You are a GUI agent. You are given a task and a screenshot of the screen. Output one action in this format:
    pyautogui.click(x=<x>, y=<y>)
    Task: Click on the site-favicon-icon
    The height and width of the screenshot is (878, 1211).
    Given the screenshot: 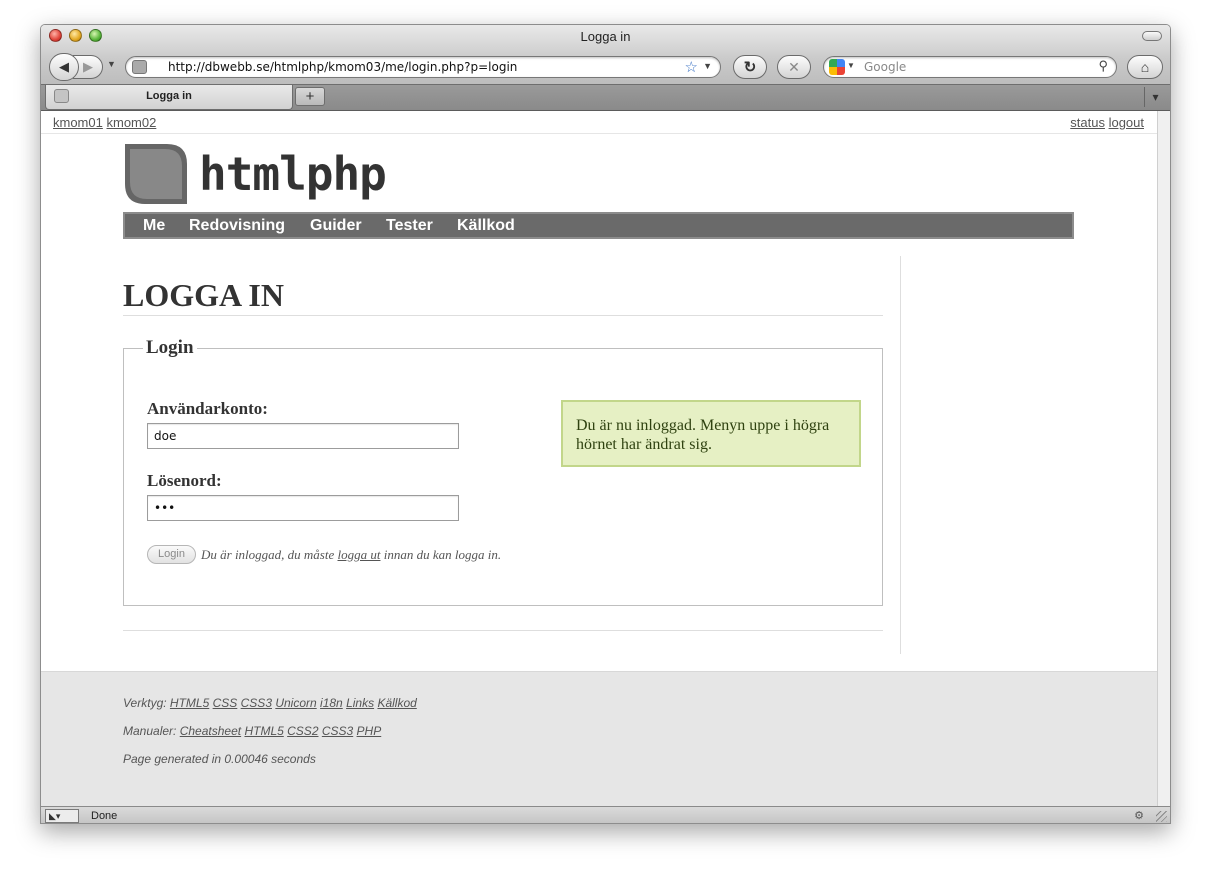 What is the action you would take?
    pyautogui.click(x=139, y=67)
    